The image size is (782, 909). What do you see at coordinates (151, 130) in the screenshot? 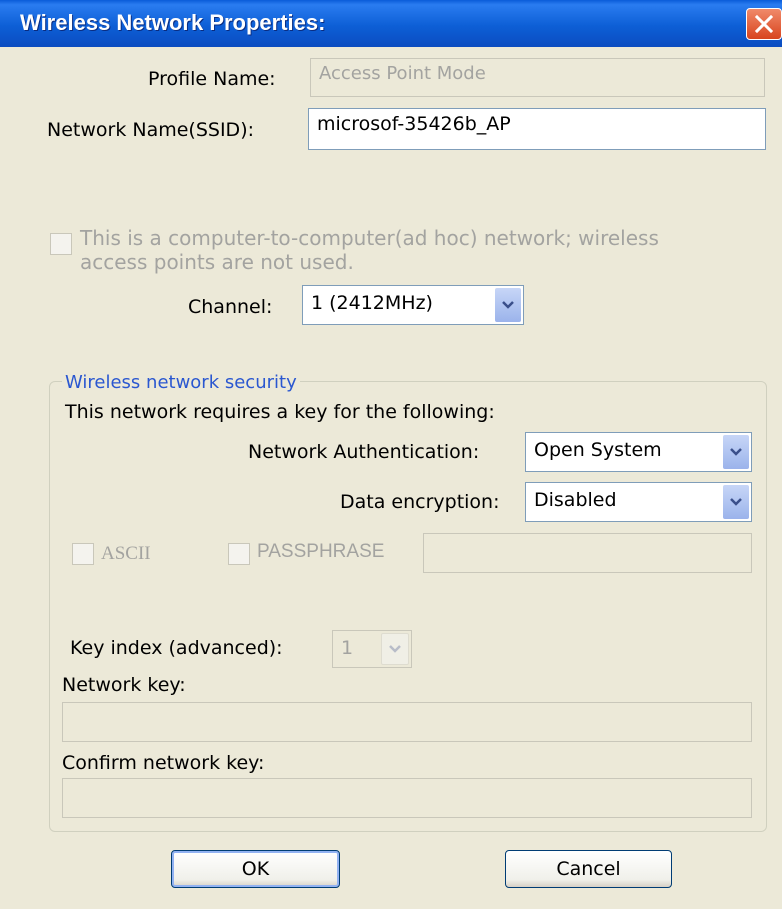
I see `ssid-label: Network Name(SSID):` at bounding box center [151, 130].